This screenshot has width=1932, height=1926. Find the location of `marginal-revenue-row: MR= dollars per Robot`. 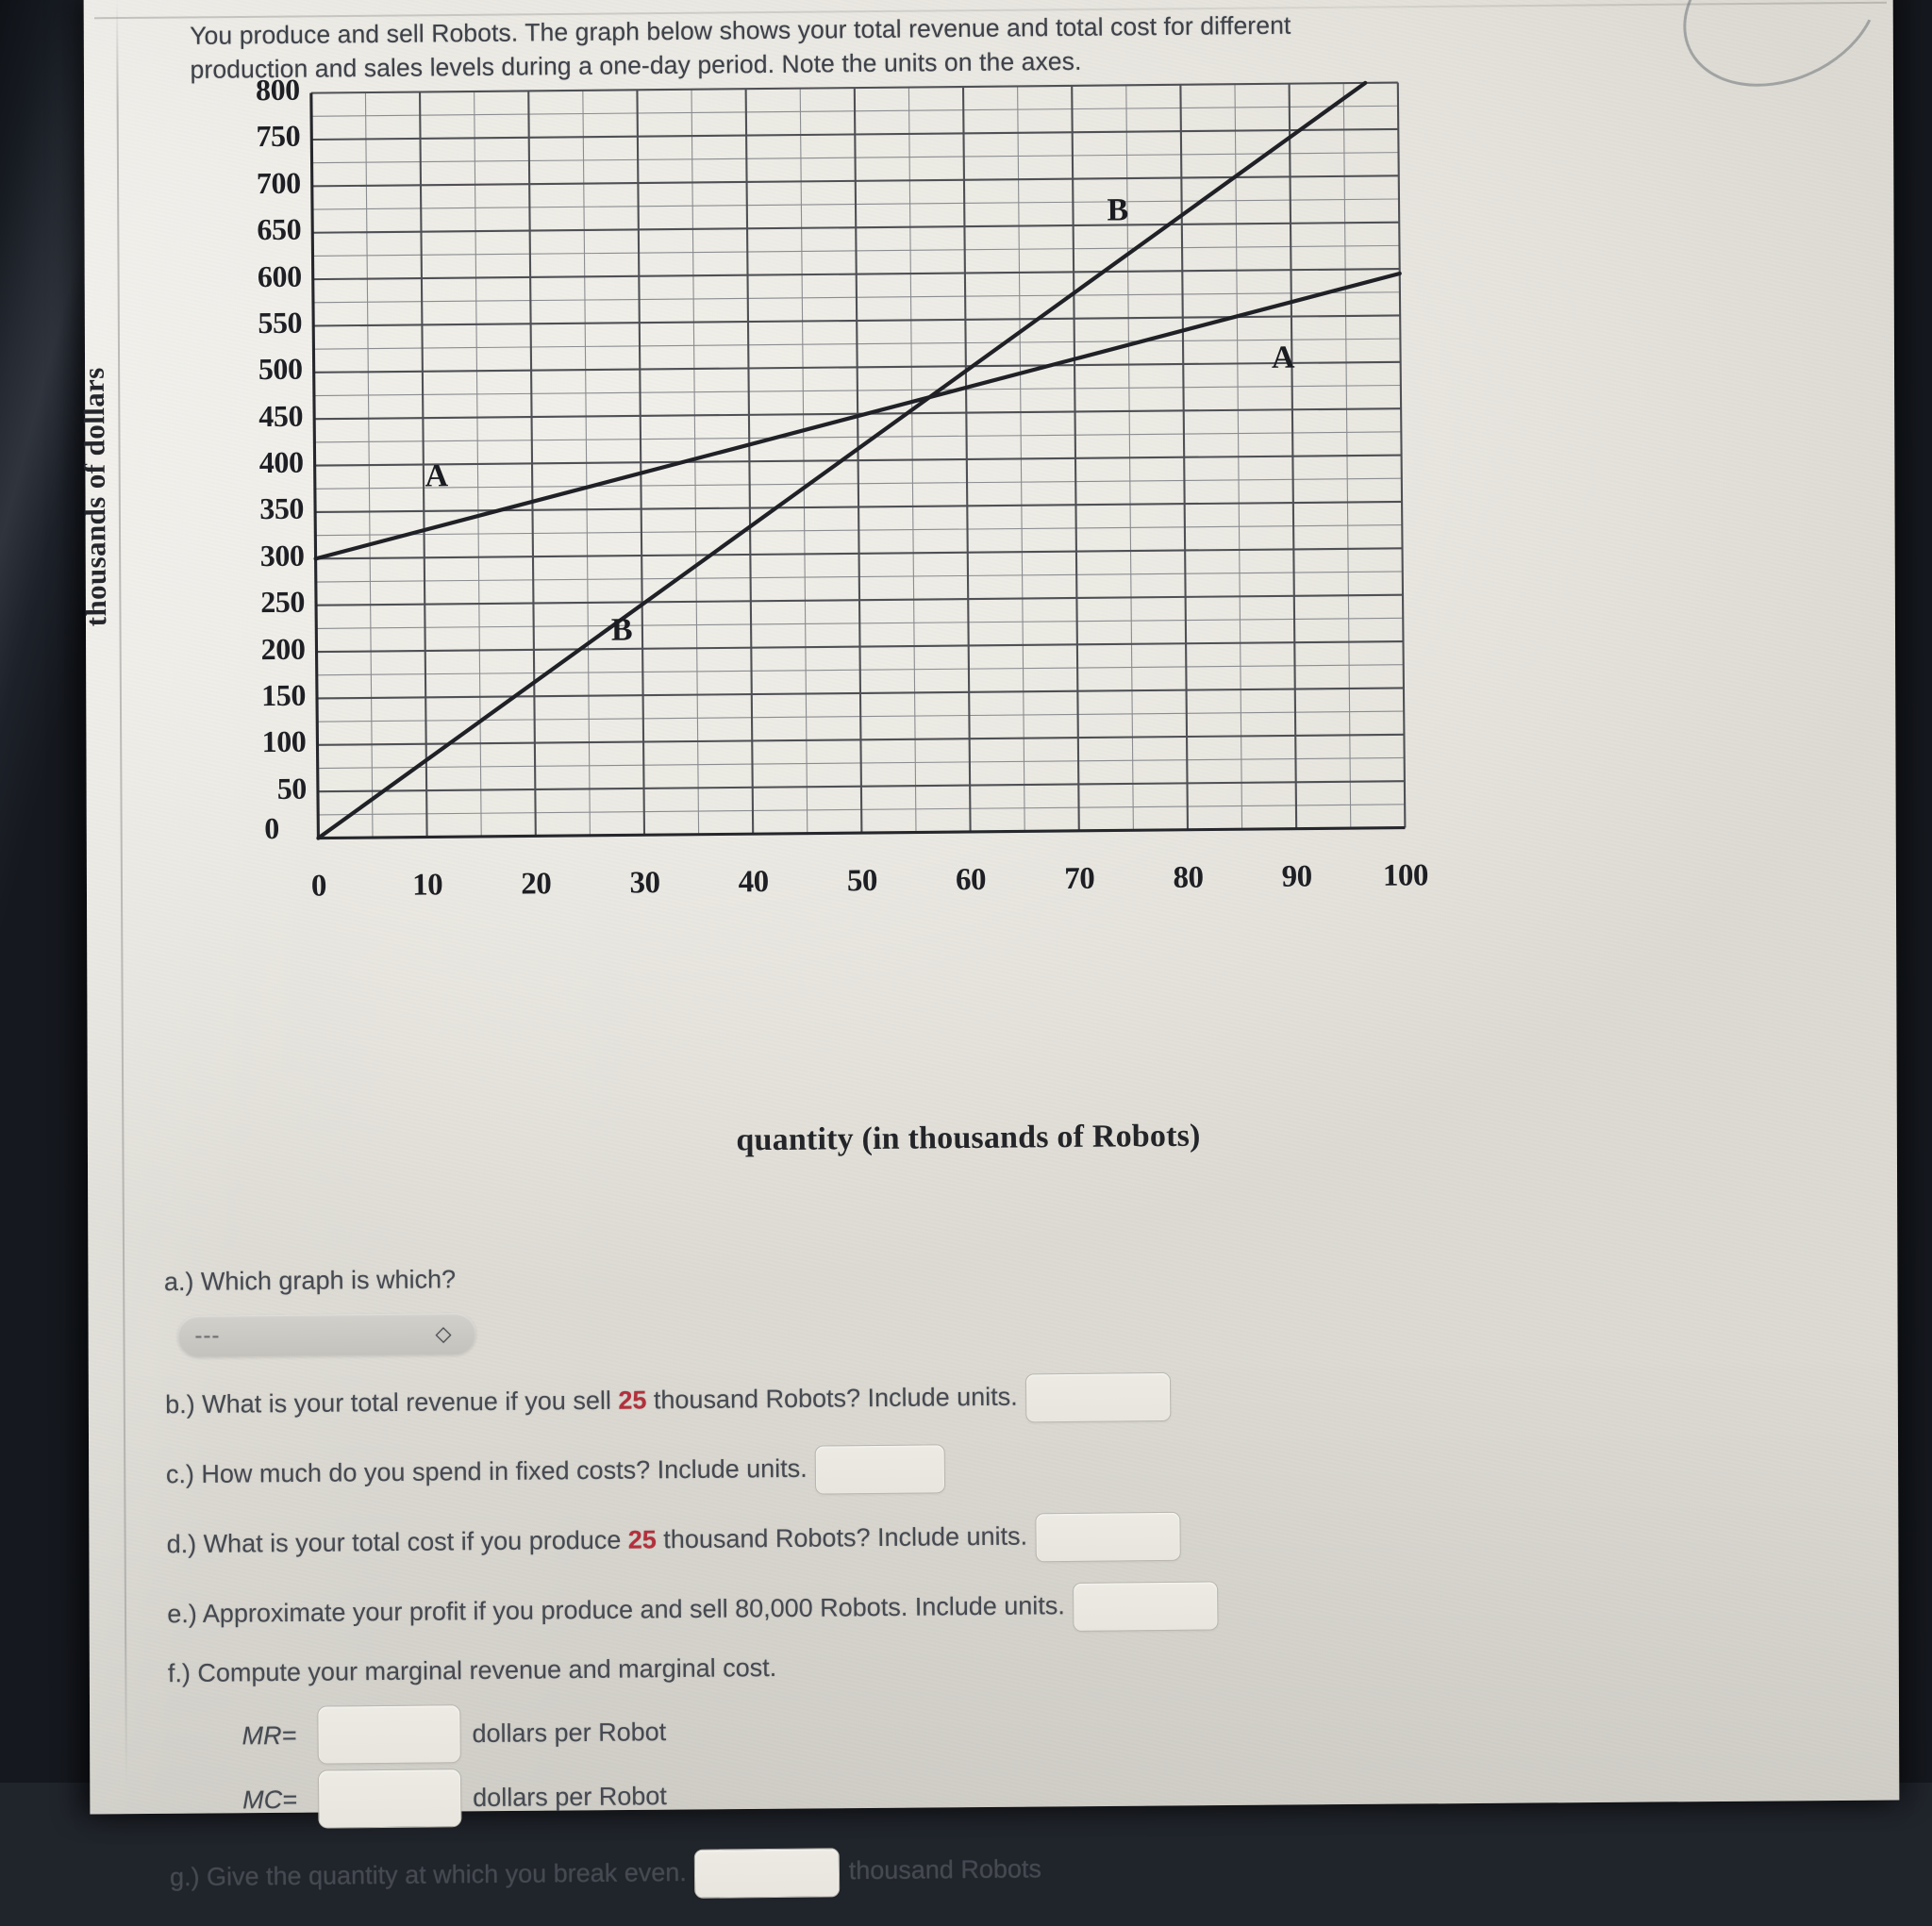

marginal-revenue-row: MR= dollars per Robot is located at coordinates (960, 1730).